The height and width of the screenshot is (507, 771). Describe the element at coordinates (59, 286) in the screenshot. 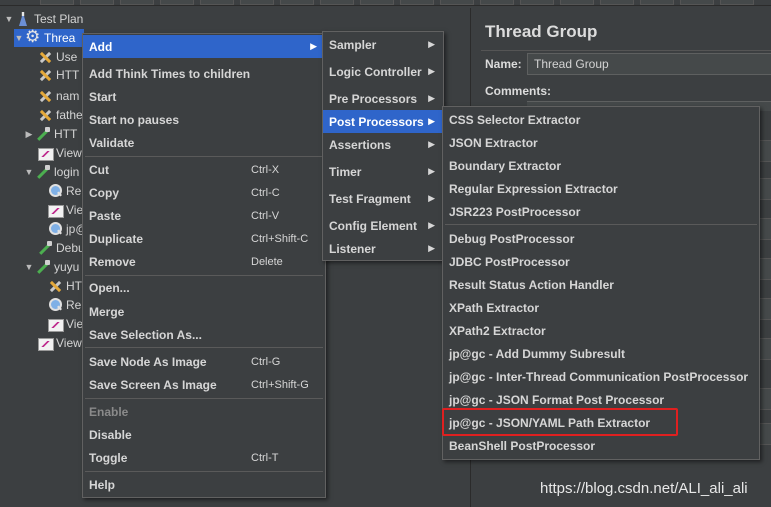

I see `tree-node: HT` at that location.